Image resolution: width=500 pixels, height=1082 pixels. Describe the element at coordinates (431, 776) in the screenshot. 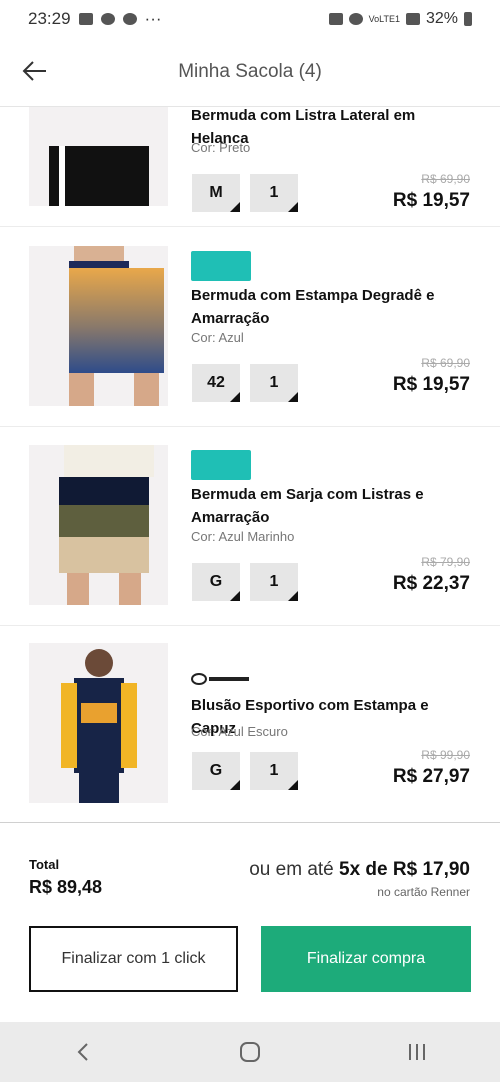

I see `current-price: R$ 27,97` at that location.